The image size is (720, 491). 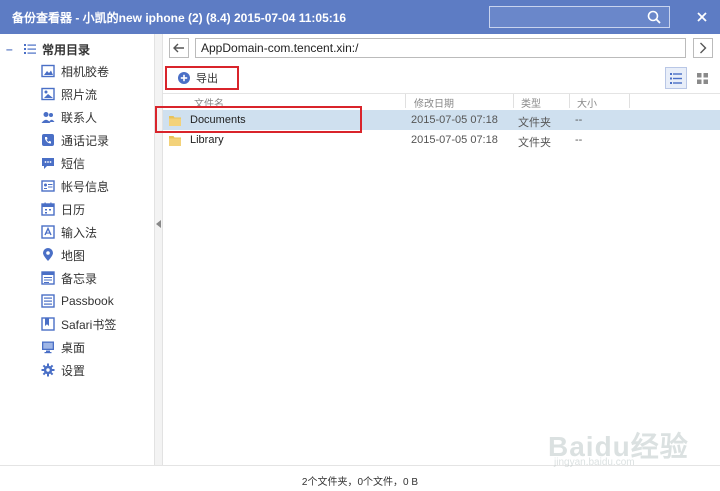 I want to click on search-icon, so click(x=654, y=17).